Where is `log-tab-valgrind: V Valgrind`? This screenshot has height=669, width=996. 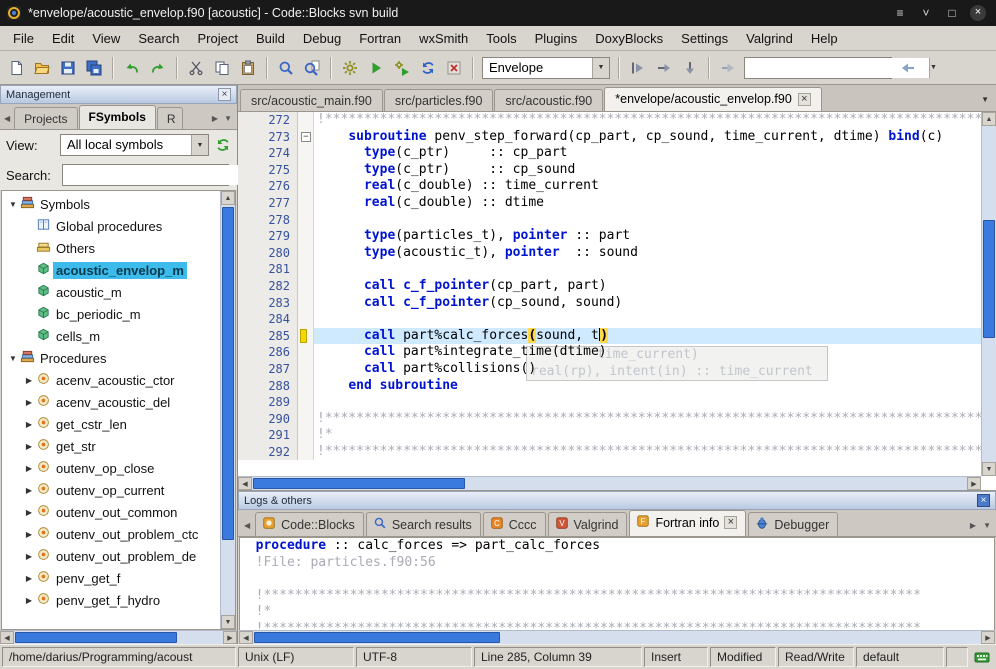
log-tab-valgrind: V Valgrind is located at coordinates (587, 524).